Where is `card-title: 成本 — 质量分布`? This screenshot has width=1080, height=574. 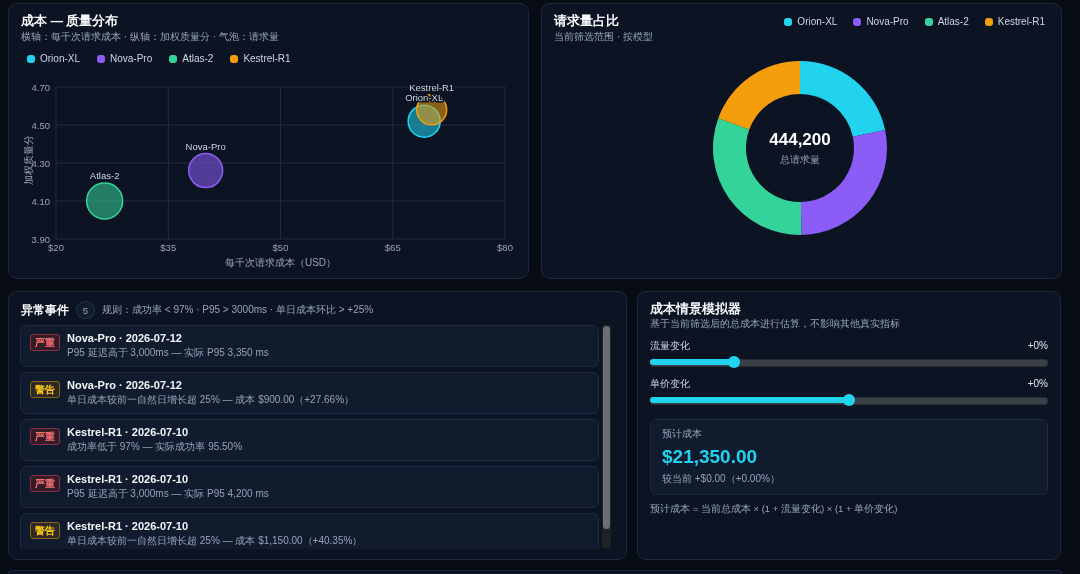 card-title: 成本 — 质量分布 is located at coordinates (70, 21).